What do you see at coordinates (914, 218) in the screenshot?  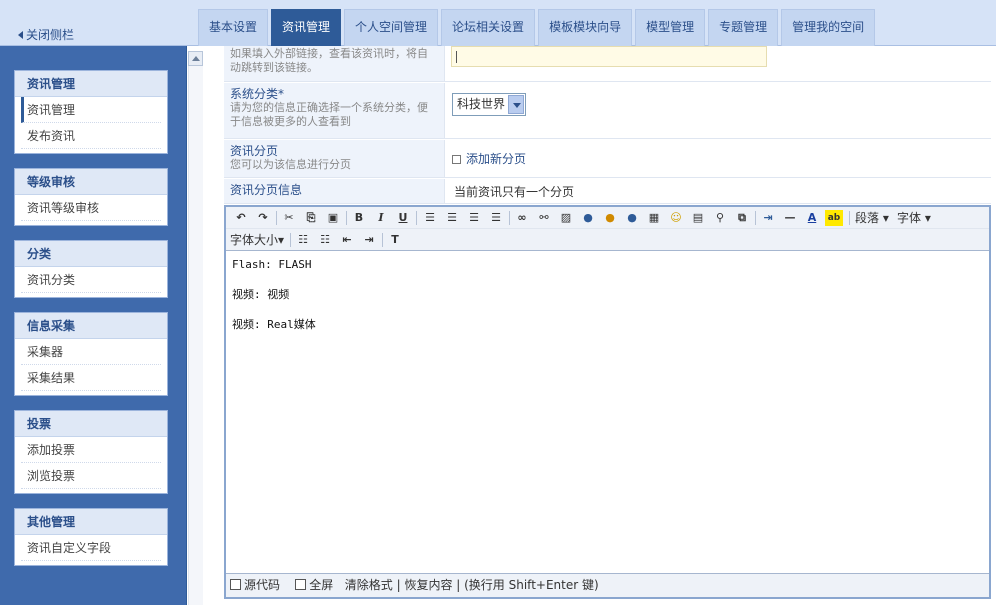 I see `font-dropdown: 字体 ▾` at bounding box center [914, 218].